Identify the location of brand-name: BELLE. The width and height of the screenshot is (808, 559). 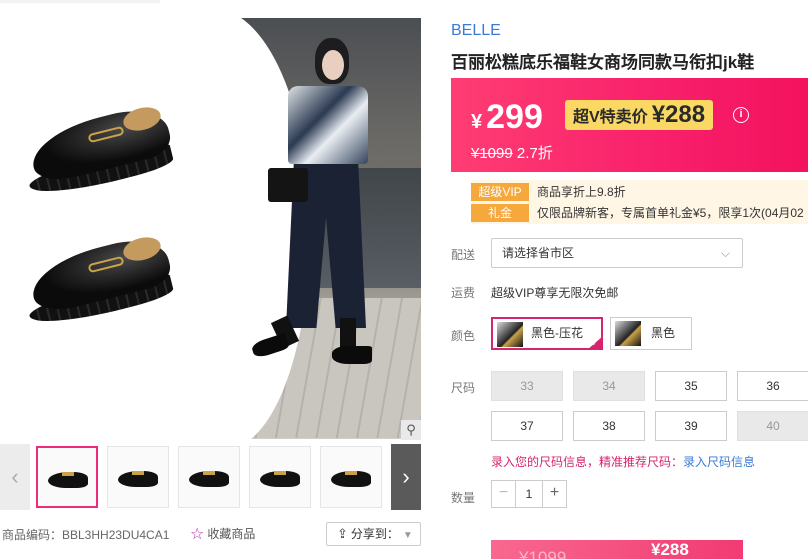
(476, 31).